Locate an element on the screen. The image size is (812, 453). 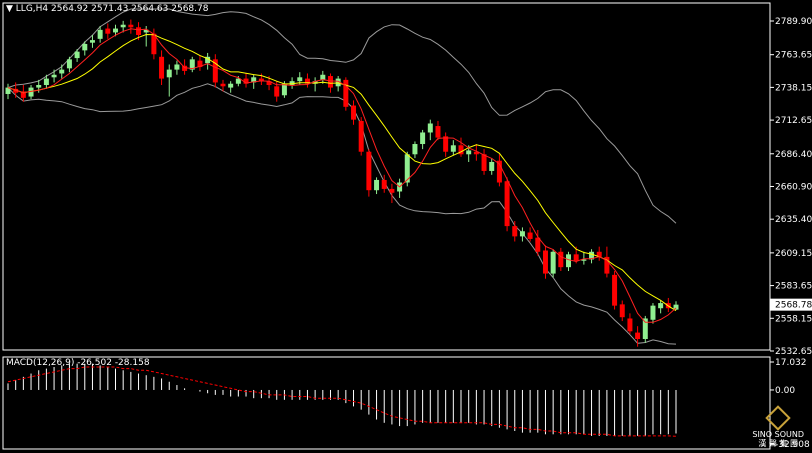
sino-sound-logo: SINO SOUND 漢 聲 集 團 is located at coordinates (778, 426).